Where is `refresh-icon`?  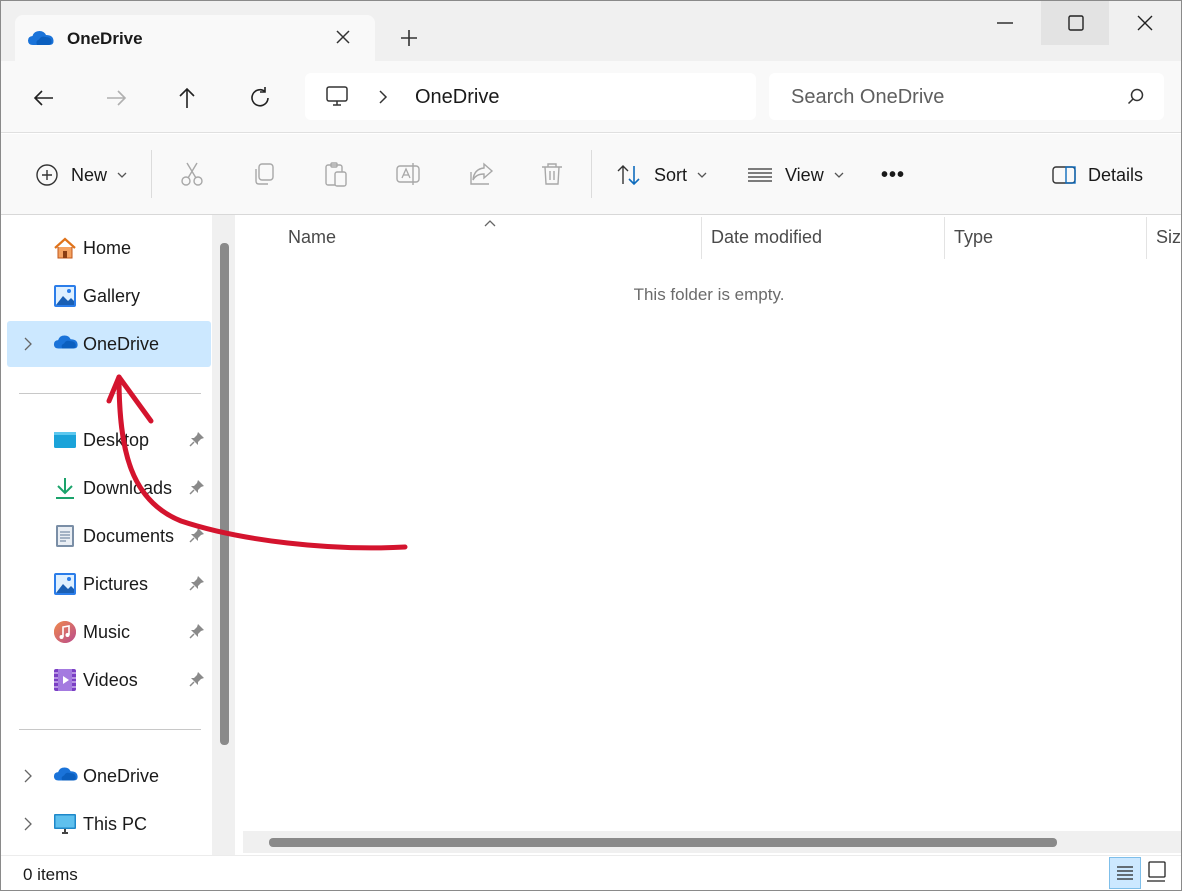
refresh-icon is located at coordinates (260, 97).